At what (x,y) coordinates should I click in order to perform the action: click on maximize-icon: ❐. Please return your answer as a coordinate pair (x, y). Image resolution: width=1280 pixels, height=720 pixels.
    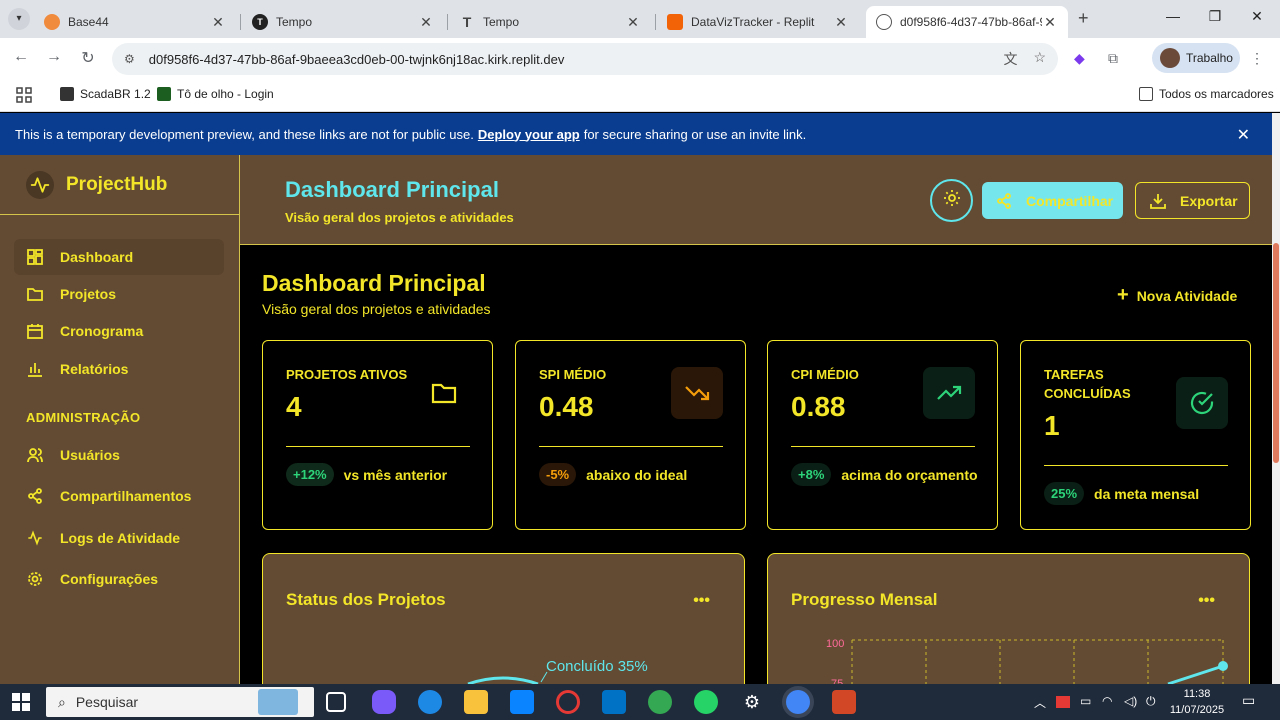
    Looking at the image, I should click on (1215, 16).